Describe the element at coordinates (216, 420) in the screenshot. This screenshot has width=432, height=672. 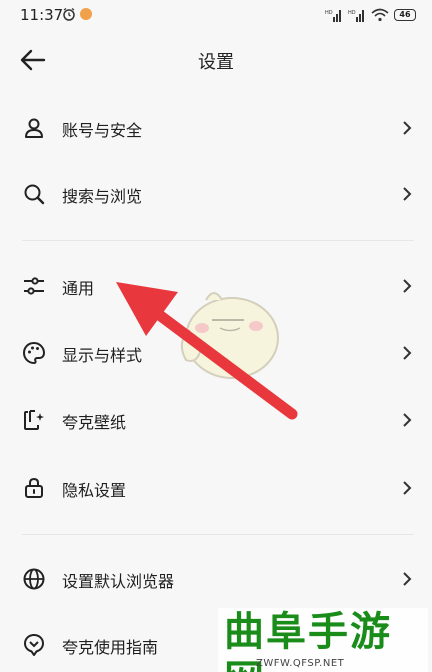
I see `settings-item-wallpaper: 夸克壁纸` at that location.